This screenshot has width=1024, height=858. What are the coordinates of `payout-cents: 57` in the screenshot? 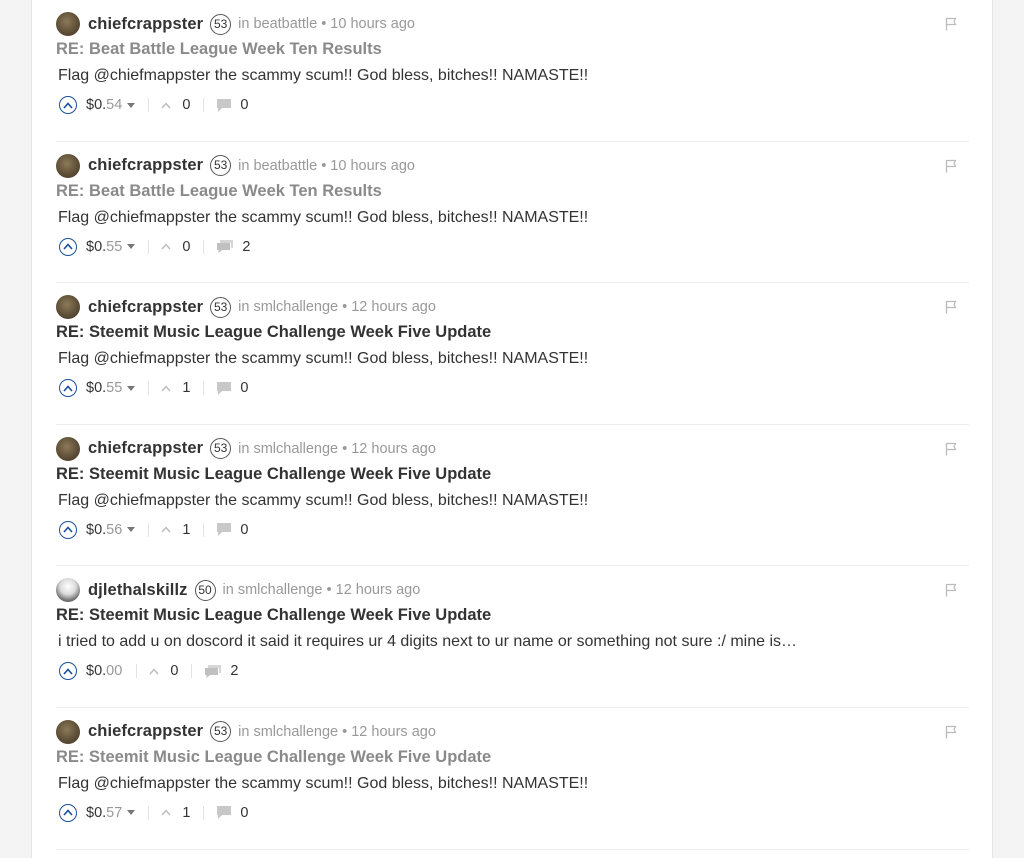 It's located at (114, 812).